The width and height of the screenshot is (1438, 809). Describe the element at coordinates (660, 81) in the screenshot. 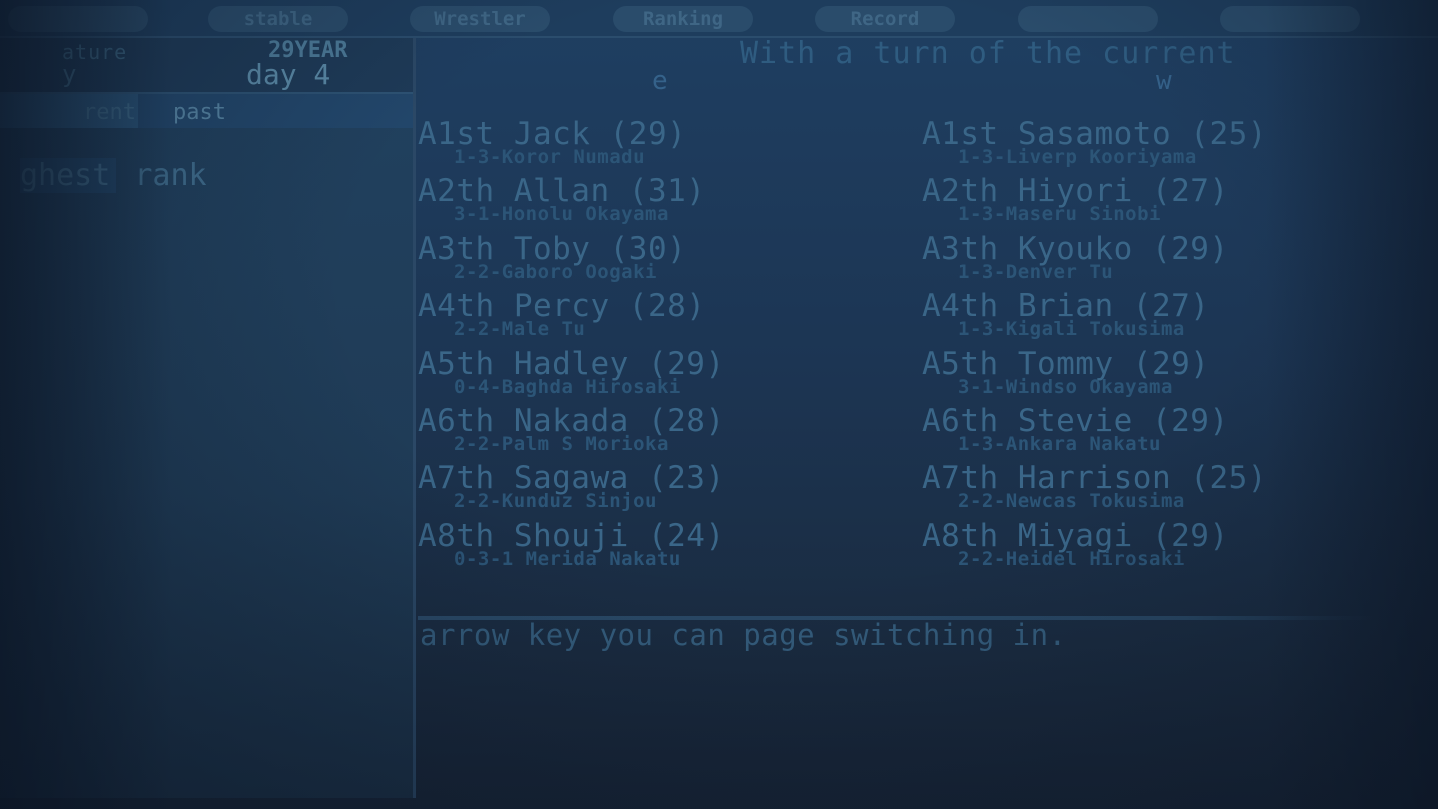

I see `east-side-label: e` at that location.